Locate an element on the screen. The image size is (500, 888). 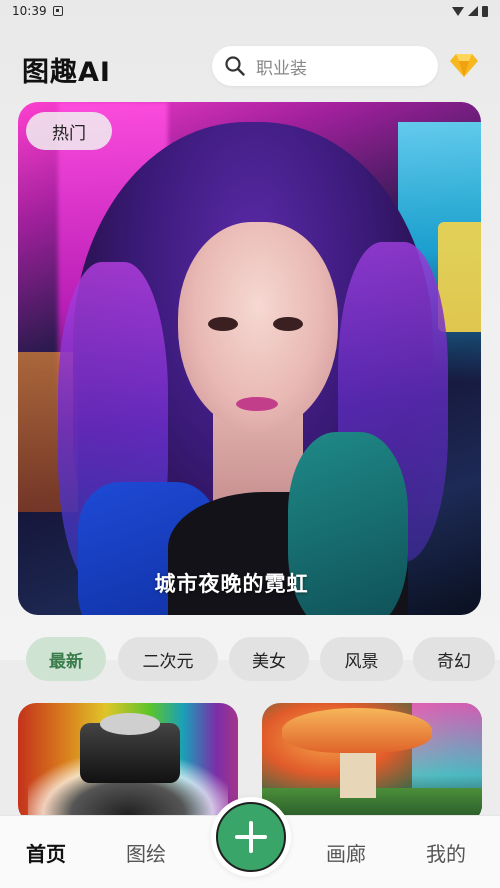
tab-draw: 图绘 is located at coordinates (146, 852).